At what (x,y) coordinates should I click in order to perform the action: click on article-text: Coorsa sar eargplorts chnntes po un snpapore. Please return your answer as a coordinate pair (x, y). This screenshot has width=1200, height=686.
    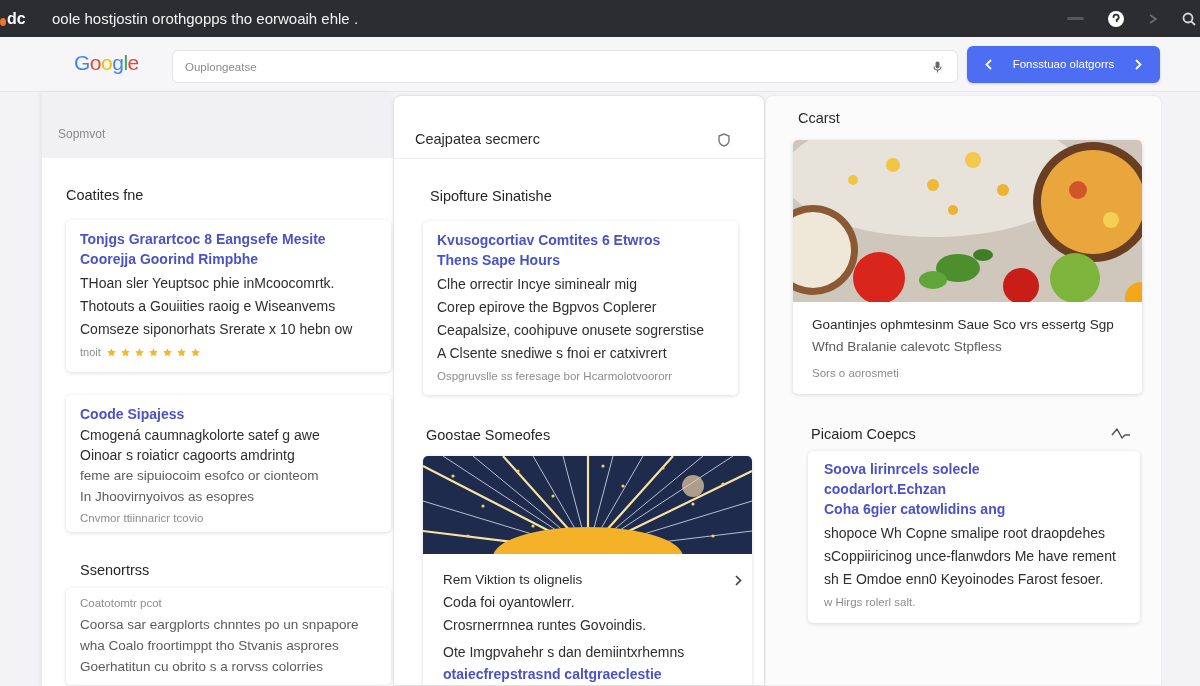
    Looking at the image, I should click on (219, 624).